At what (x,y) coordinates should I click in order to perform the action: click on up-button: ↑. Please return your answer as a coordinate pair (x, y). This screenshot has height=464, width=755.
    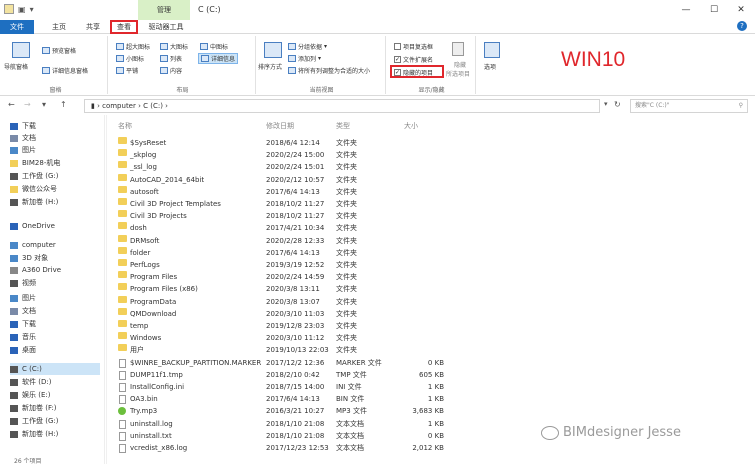
    Looking at the image, I should click on (63, 104).